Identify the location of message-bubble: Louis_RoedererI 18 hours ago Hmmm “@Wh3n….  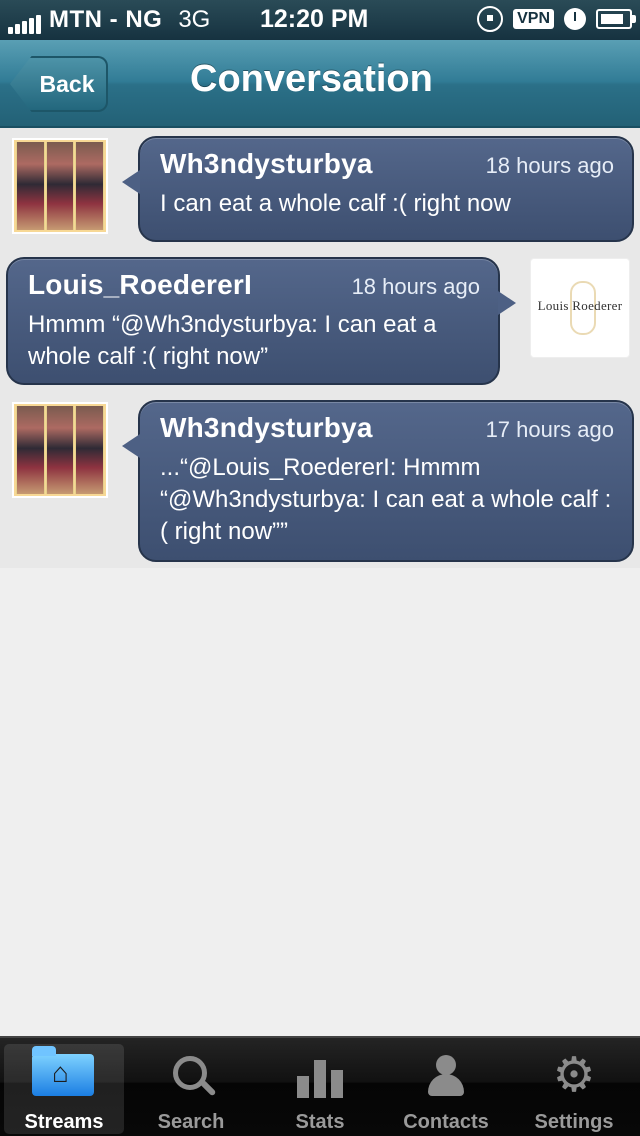
(261, 321).